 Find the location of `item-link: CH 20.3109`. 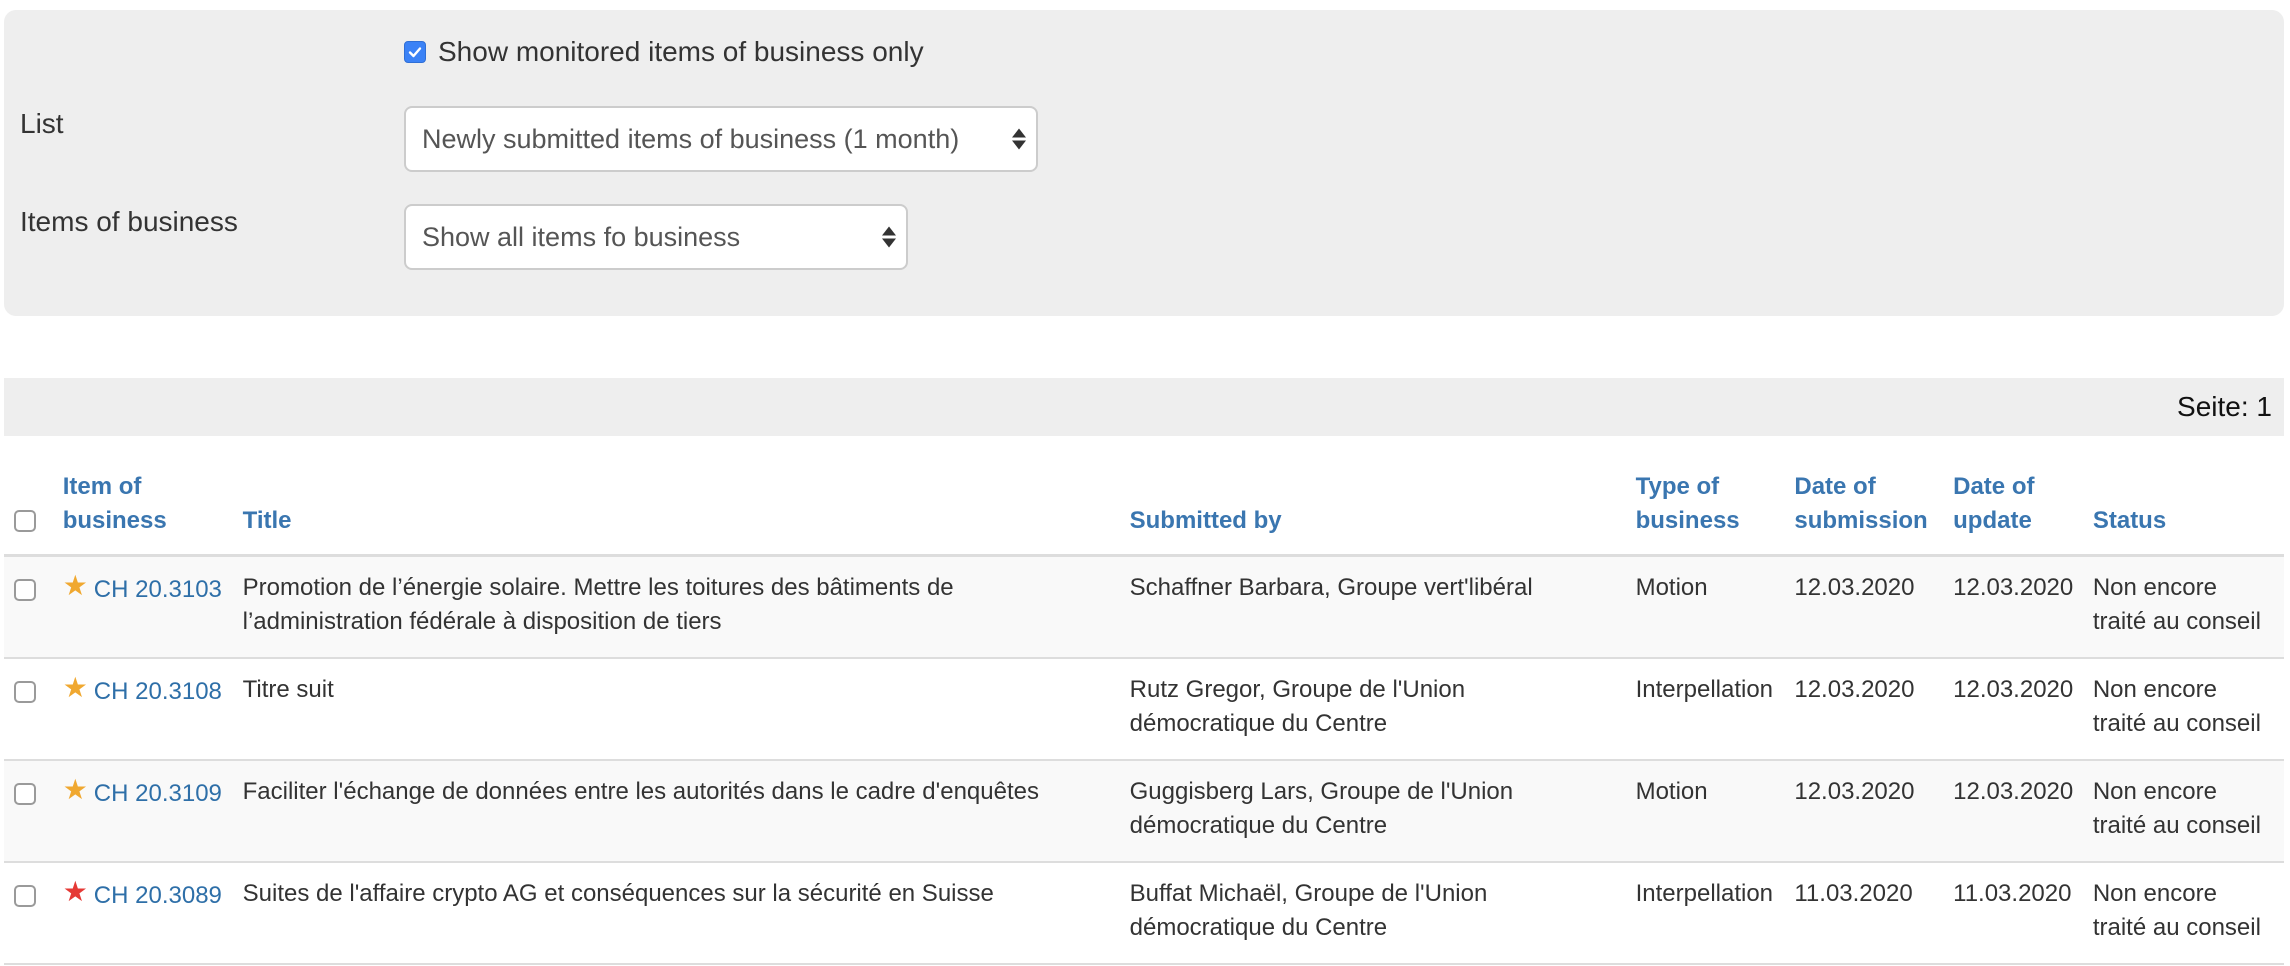

item-link: CH 20.3109 is located at coordinates (158, 793).